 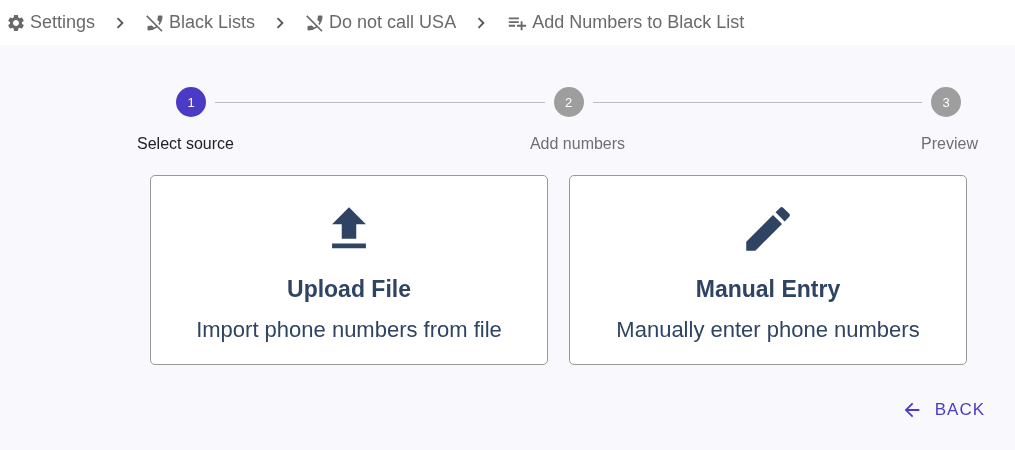 What do you see at coordinates (942, 410) in the screenshot?
I see `back-button: BACK` at bounding box center [942, 410].